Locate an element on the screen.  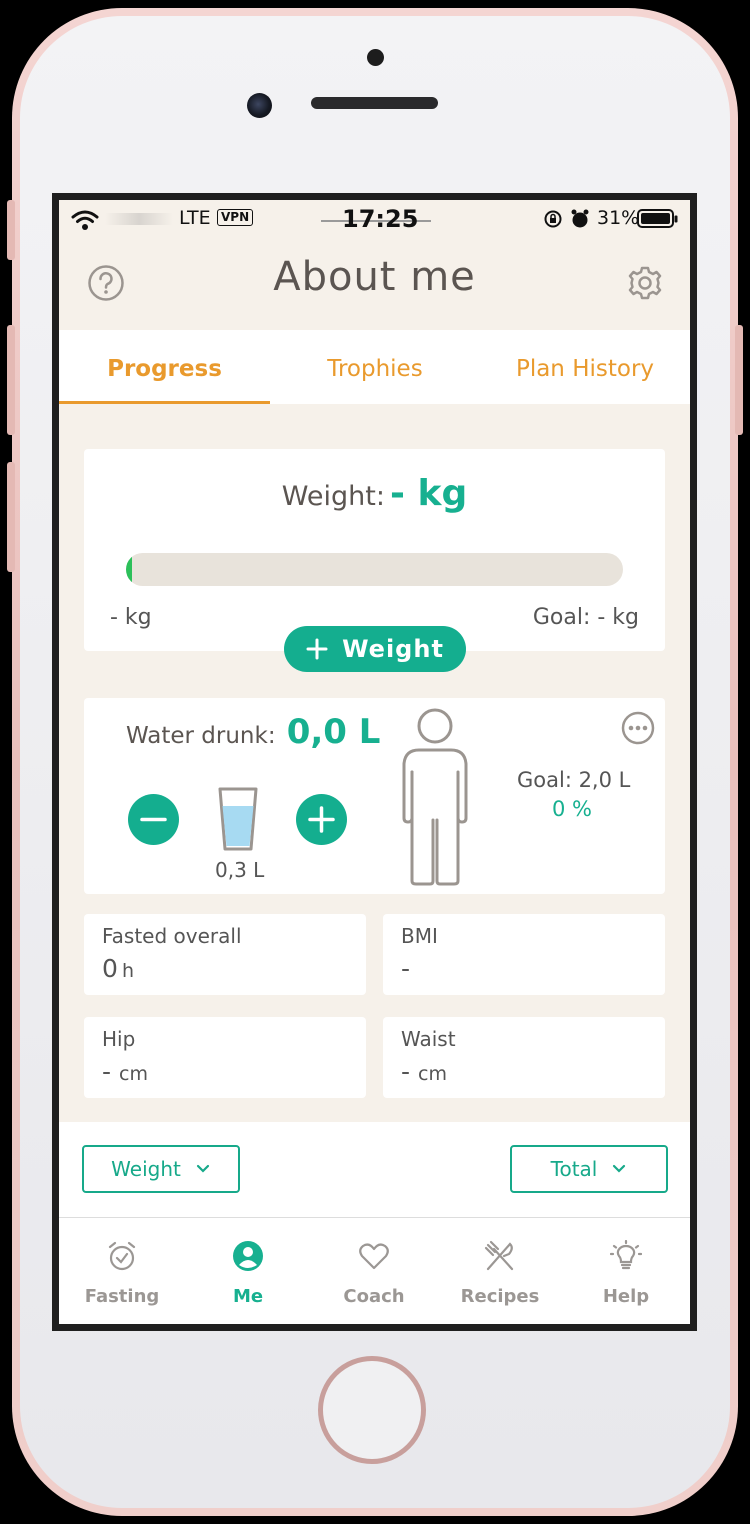
tab-coach-label: Coach is located at coordinates (374, 1296).